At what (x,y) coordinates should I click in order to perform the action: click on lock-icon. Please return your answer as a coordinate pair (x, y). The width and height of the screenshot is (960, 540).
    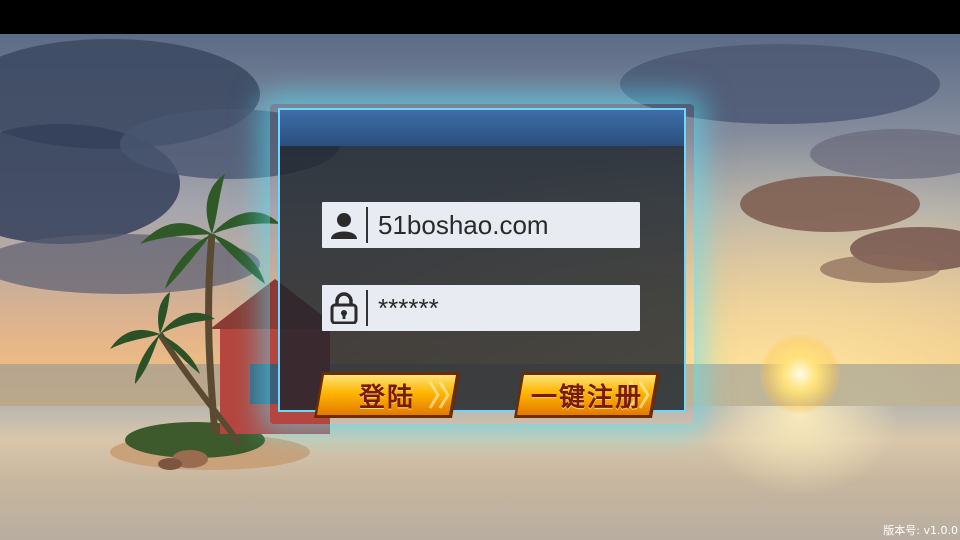
    Looking at the image, I should click on (344, 308).